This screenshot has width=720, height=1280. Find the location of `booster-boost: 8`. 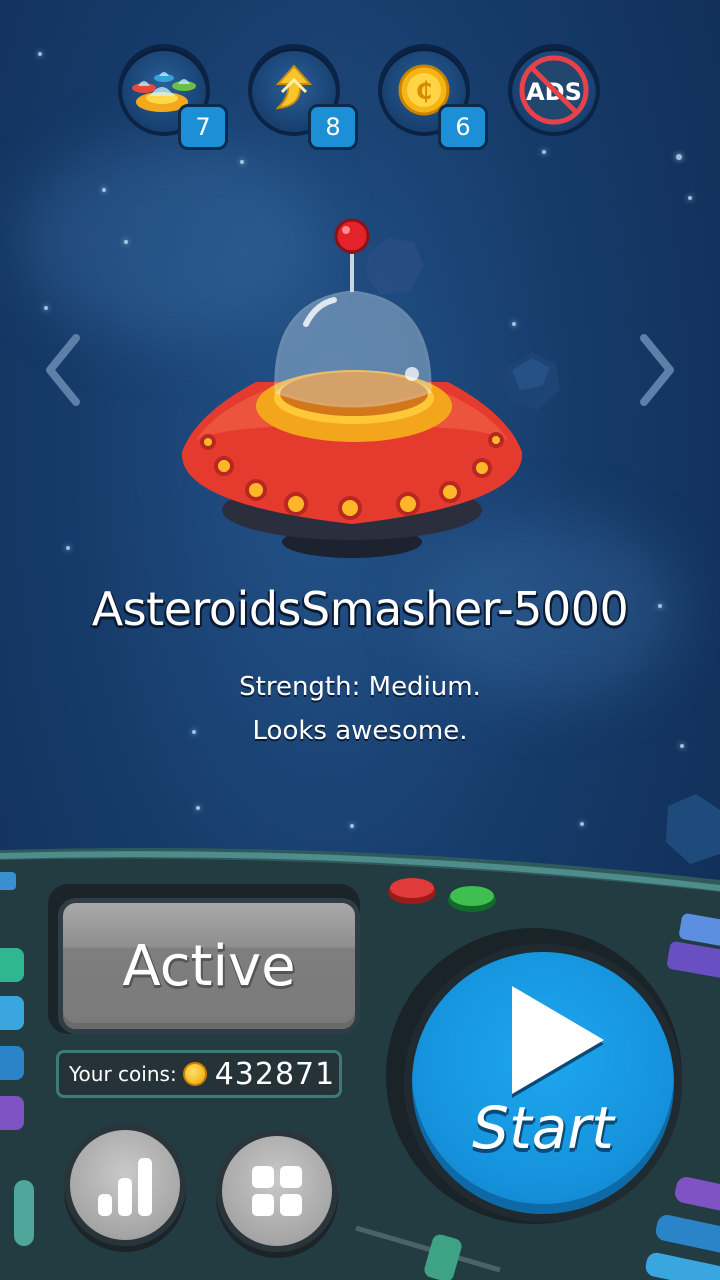

booster-boost: 8 is located at coordinates (303, 97).